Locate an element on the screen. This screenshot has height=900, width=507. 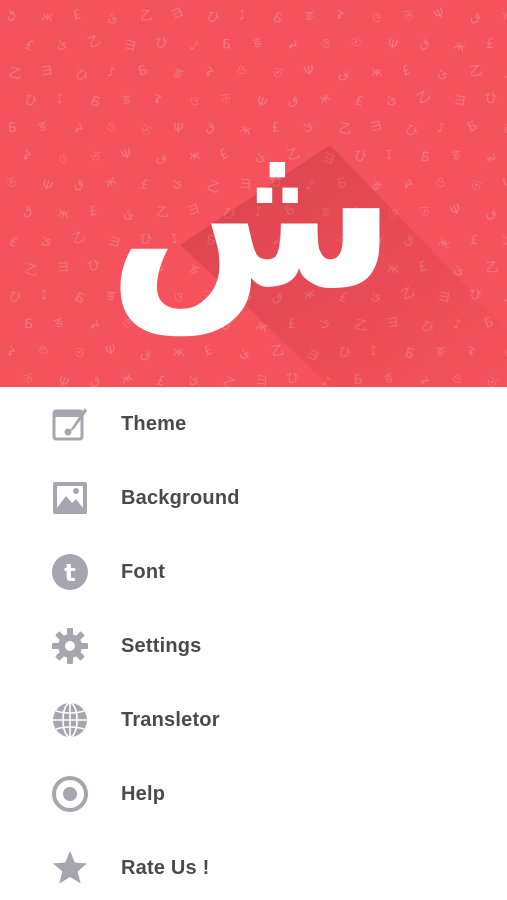
svg-text: t is located at coordinates (69, 573).